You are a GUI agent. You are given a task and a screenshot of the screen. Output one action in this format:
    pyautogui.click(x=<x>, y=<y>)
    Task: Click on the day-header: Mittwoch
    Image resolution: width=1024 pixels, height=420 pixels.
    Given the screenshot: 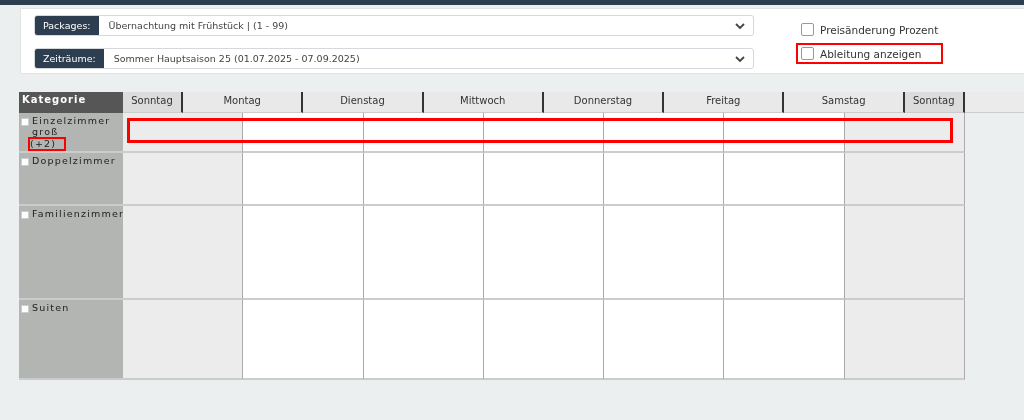 What is the action you would take?
    pyautogui.click(x=483, y=102)
    